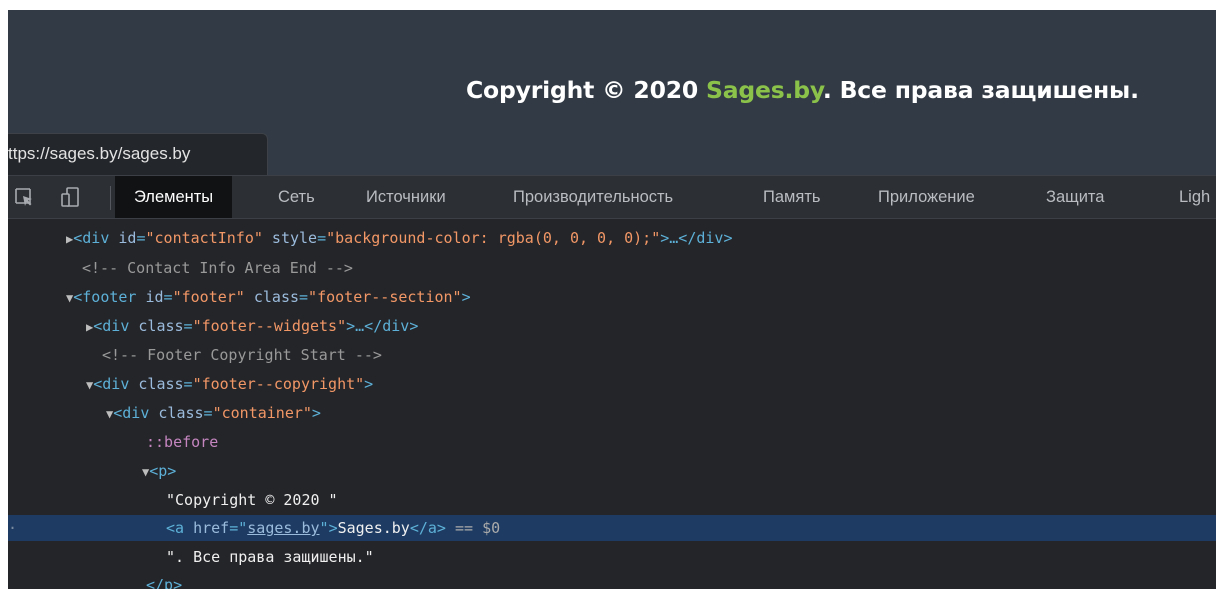 This screenshot has height=589, width=1216. I want to click on tree-node-container: ▼<div class="container">, so click(612, 413).